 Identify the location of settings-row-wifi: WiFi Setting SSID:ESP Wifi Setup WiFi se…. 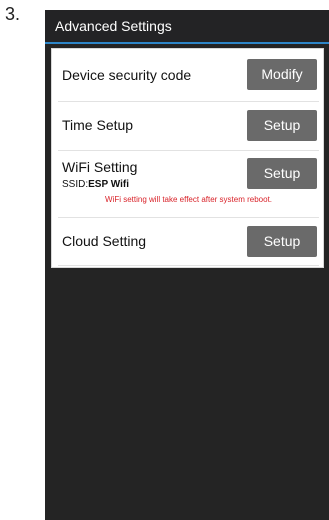
(188, 183).